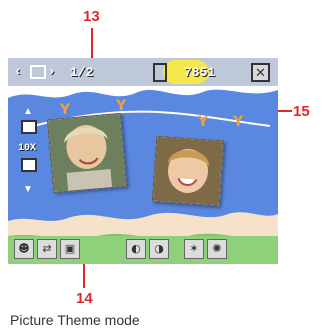 The image size is (321, 334). I want to click on up-arrow-icon: ▲, so click(28, 111).